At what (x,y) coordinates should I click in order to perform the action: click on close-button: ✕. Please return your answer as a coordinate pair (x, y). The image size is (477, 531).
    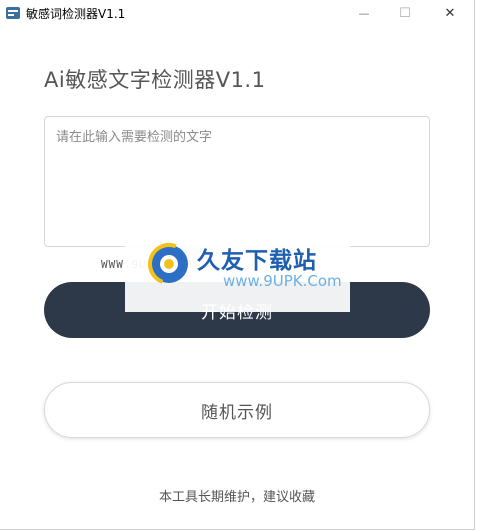
    Looking at the image, I should click on (450, 13).